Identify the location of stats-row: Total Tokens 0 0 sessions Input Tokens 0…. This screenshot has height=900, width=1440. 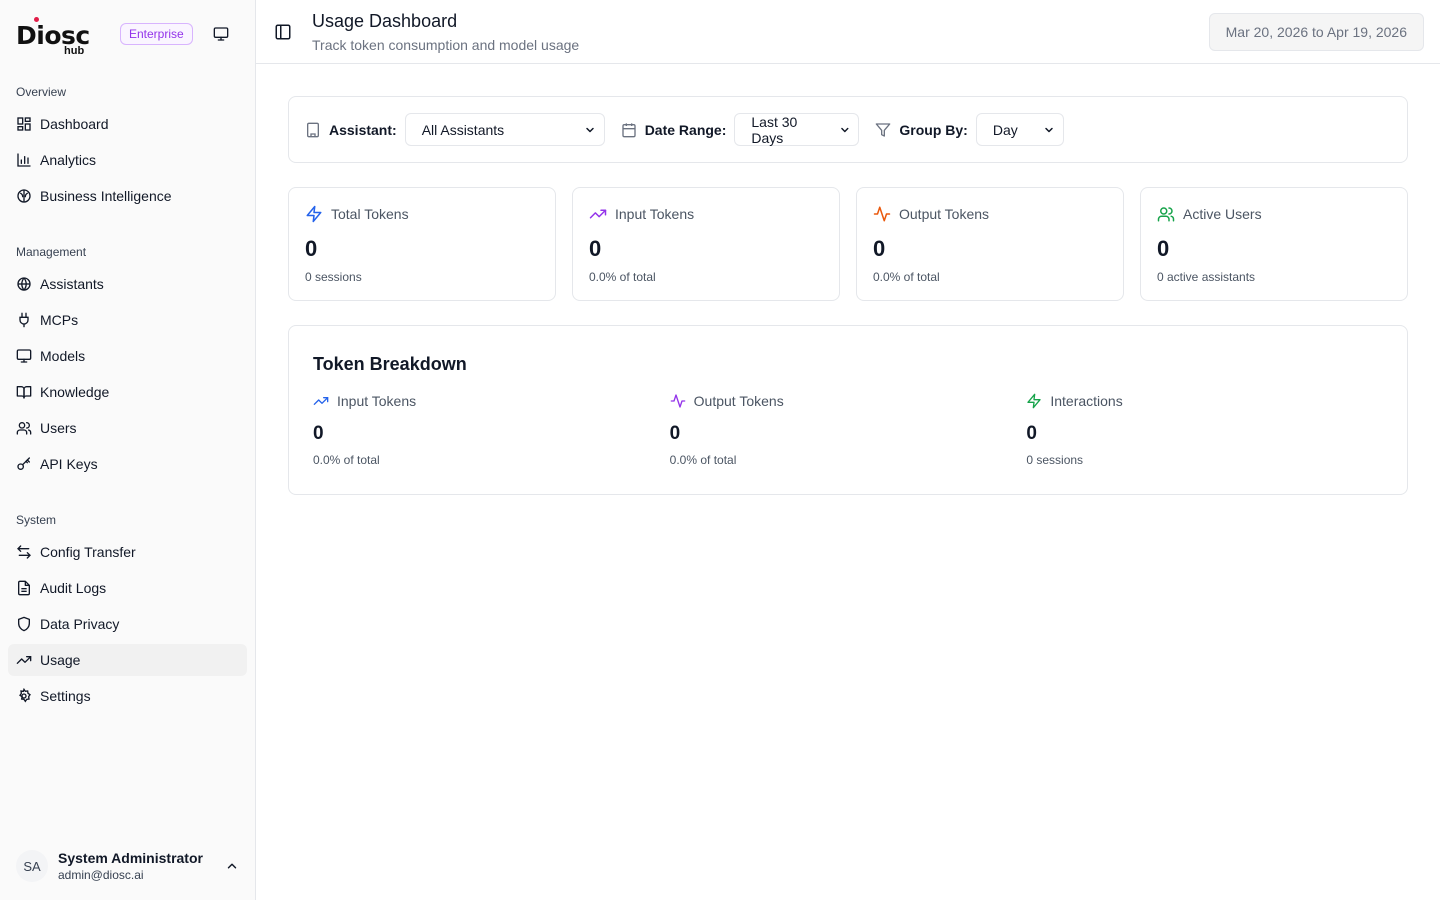
(848, 244).